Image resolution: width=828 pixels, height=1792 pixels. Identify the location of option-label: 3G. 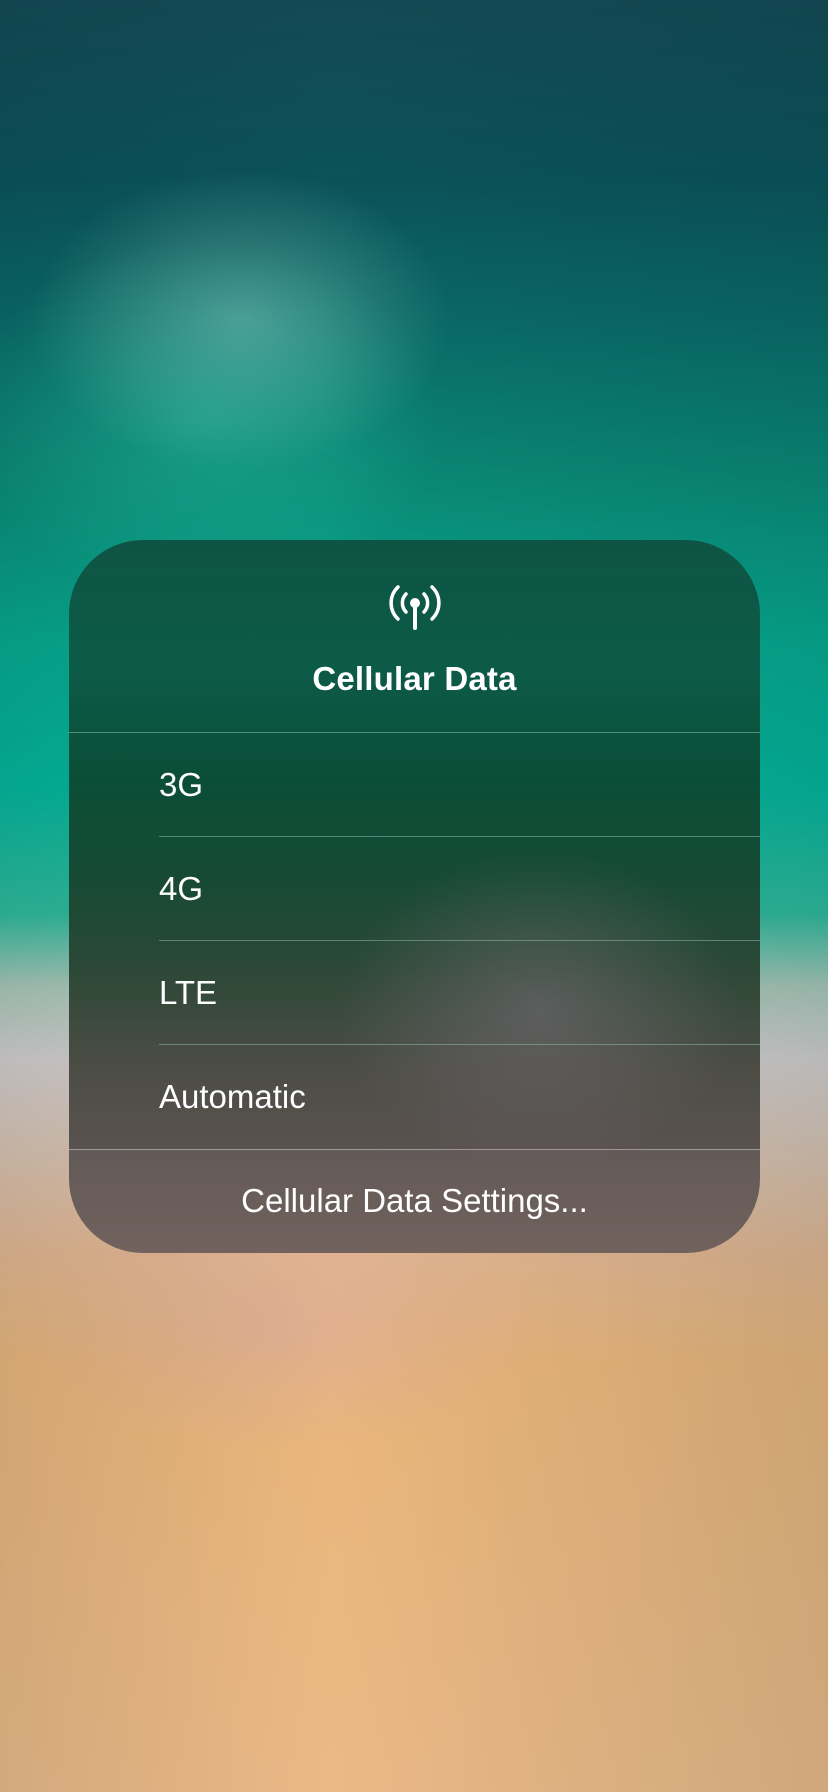
(181, 784).